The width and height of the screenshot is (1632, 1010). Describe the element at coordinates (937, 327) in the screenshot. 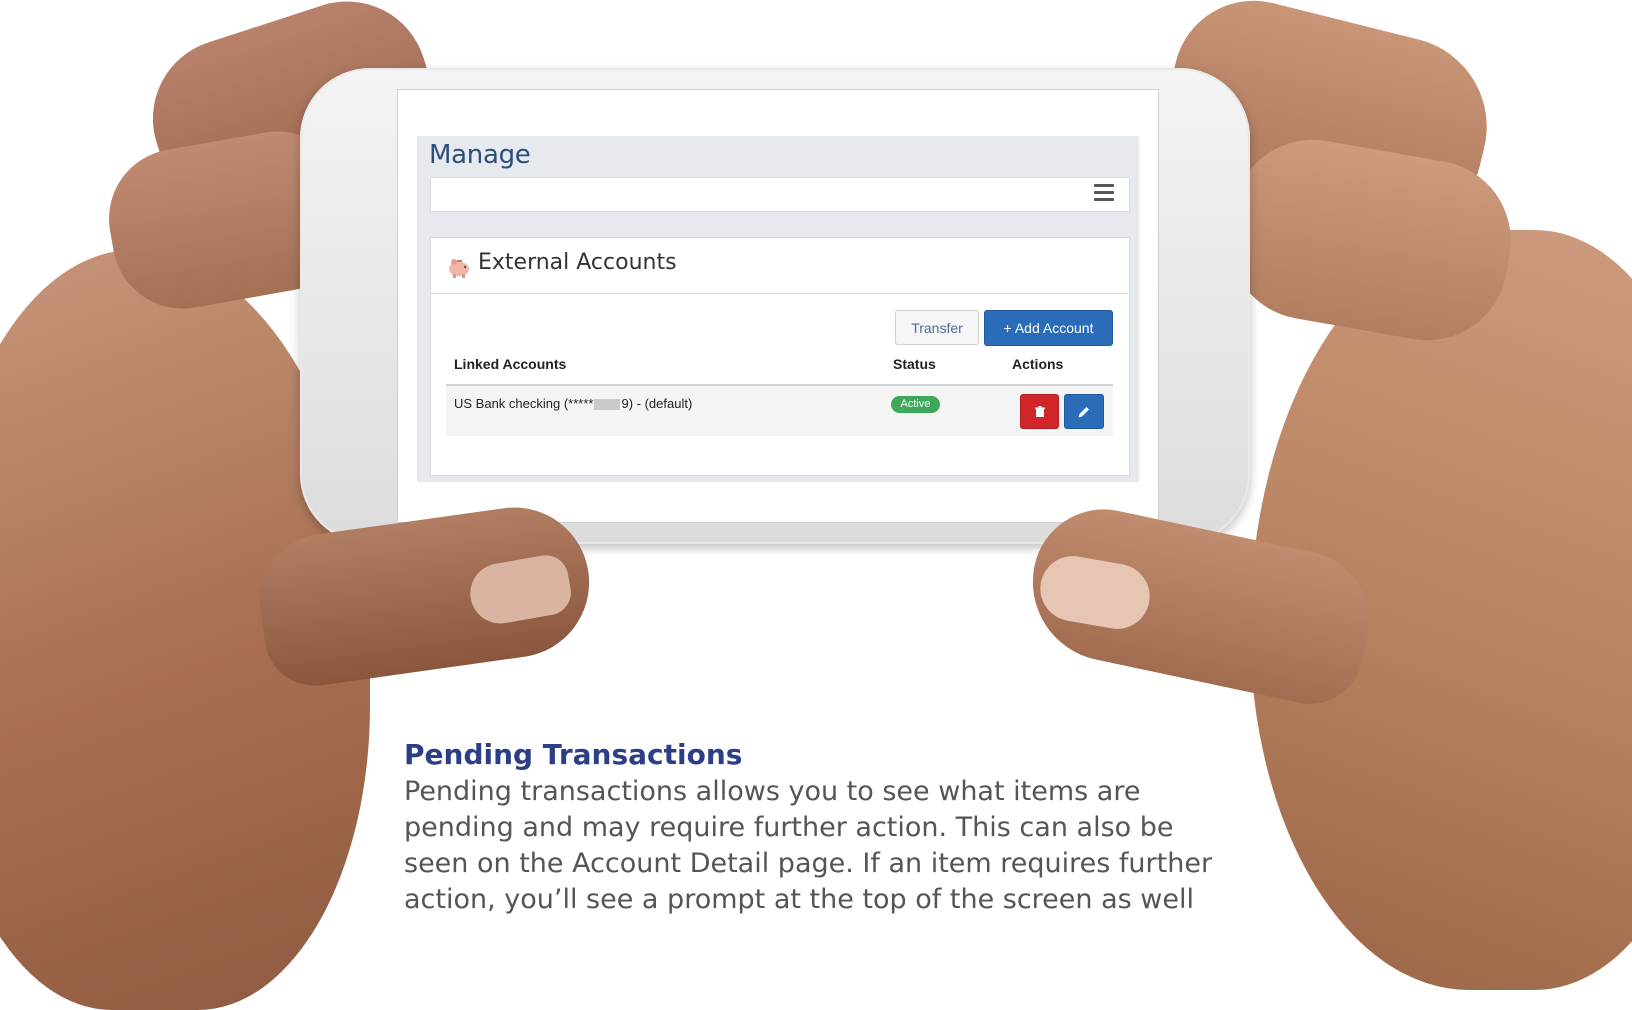

I see `transfer-button: Transfer` at that location.